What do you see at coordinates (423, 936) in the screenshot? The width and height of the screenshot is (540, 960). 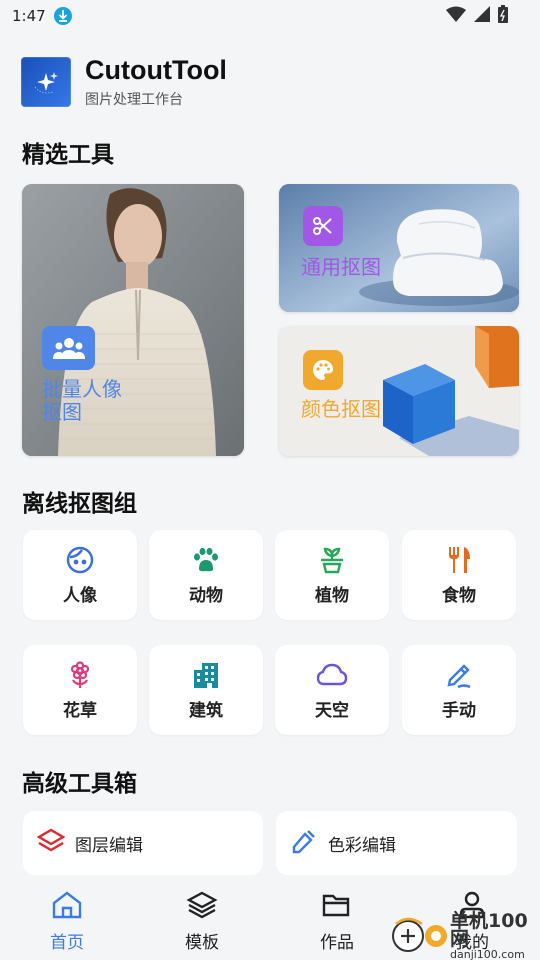 I see `watermark-logo` at bounding box center [423, 936].